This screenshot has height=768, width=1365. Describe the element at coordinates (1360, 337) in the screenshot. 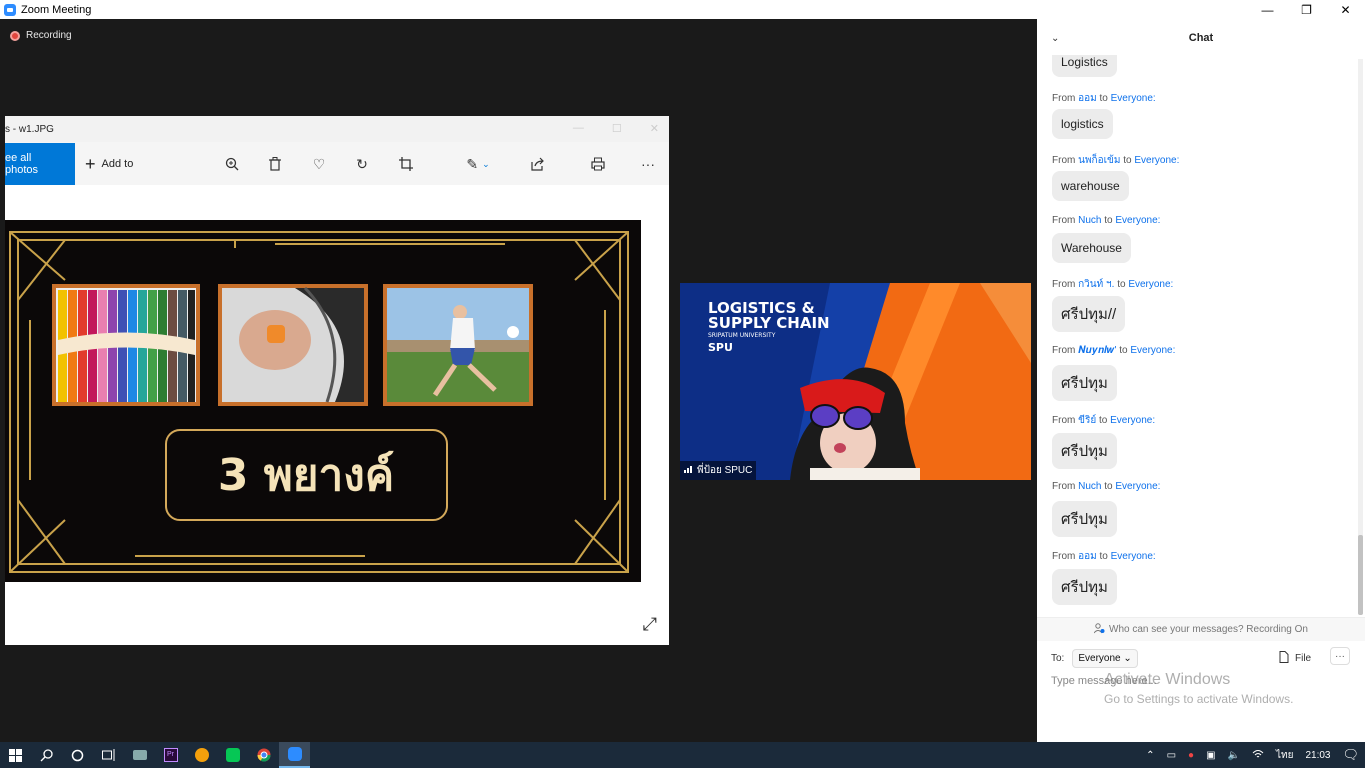

I see `chat-scrollbar` at that location.